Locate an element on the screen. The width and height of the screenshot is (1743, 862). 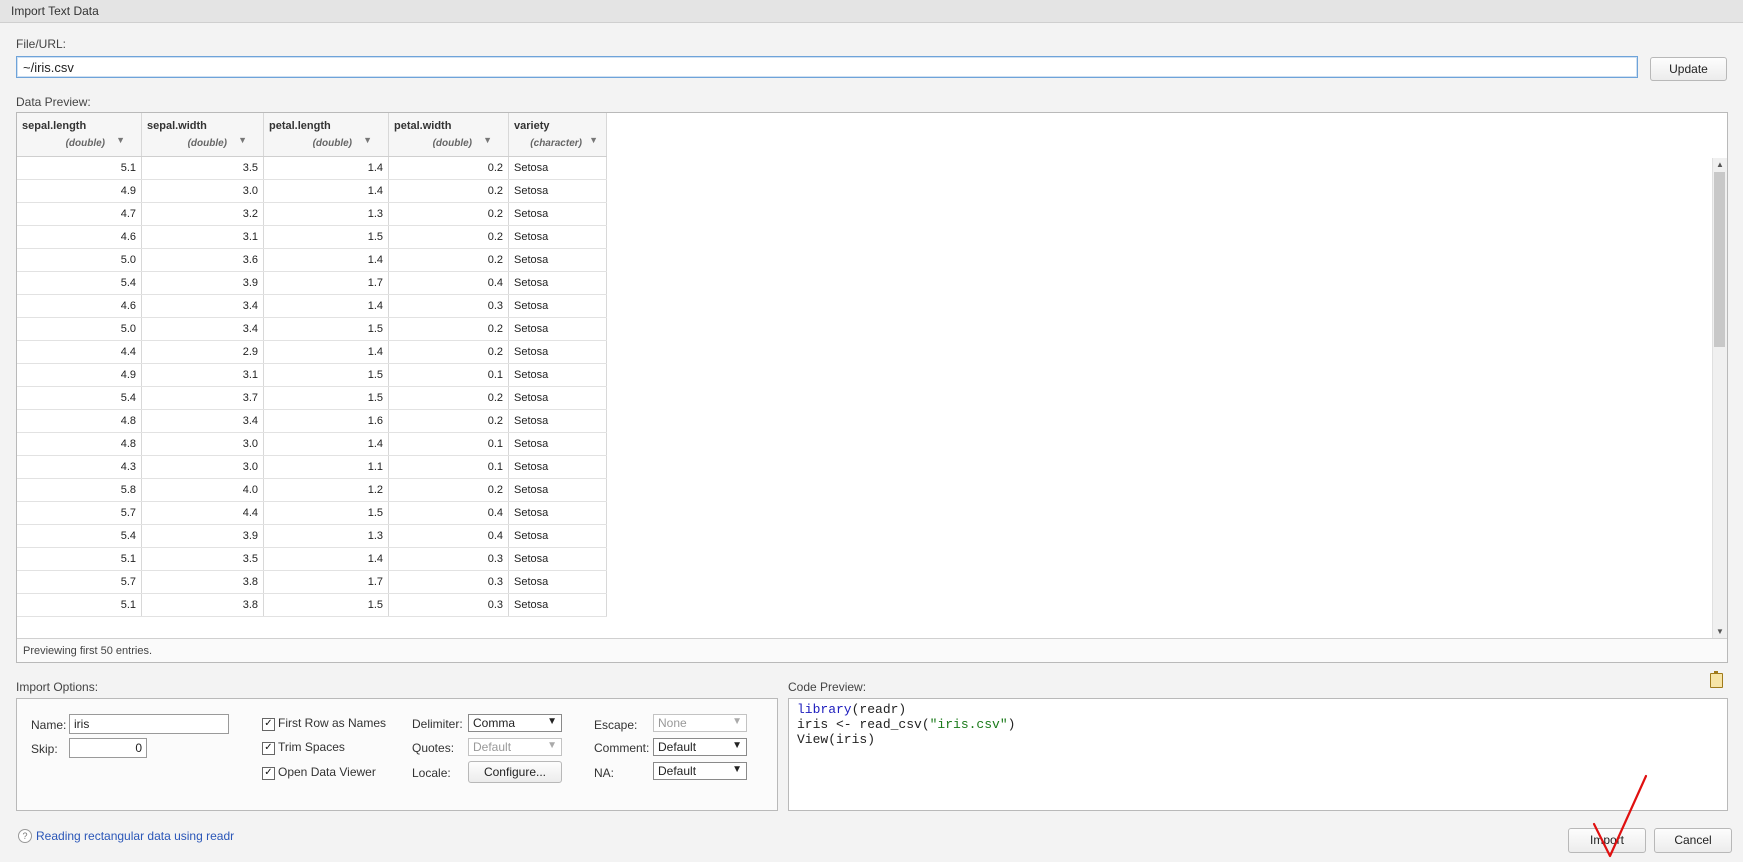
table-row: 4.4 2.9 1.4 0.2 Setosa is located at coordinates (312, 352).